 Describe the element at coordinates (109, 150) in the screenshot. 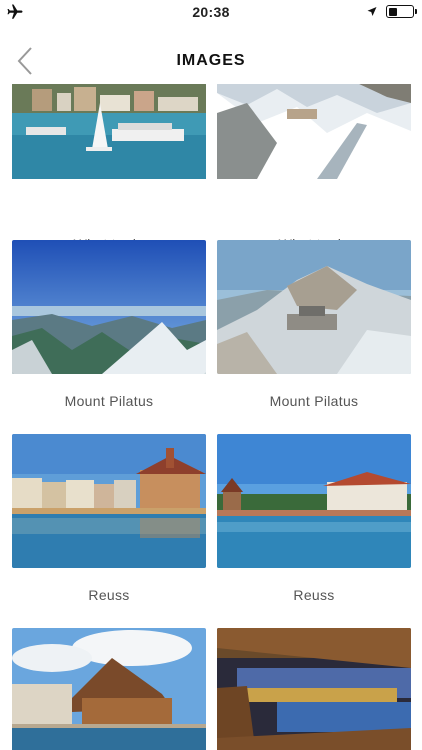

I see `image-what-to-do-lake-boats` at that location.